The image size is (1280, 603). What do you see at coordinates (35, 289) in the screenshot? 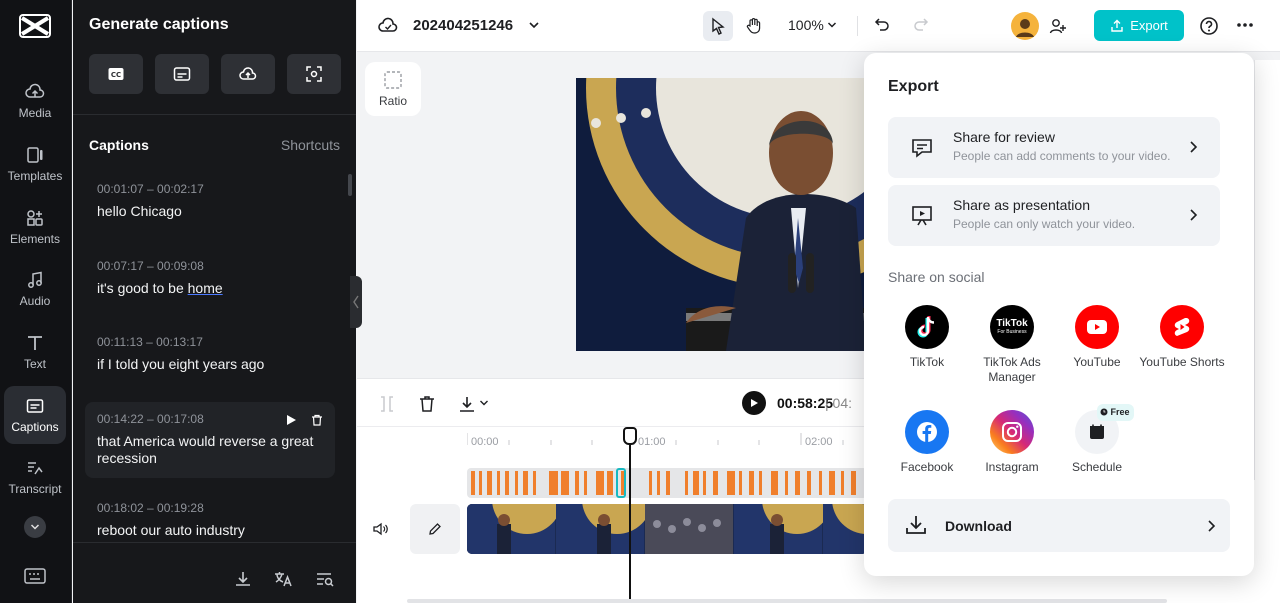
I see `rail-audio: Audio` at bounding box center [35, 289].